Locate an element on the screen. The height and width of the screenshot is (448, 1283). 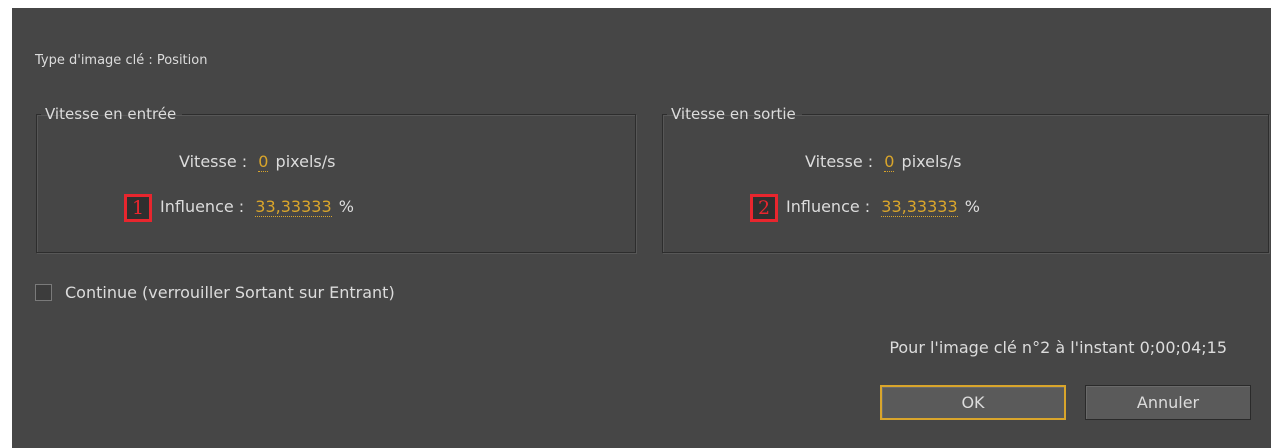
incoming-influence-row: Influence : 33,33333 % is located at coordinates (257, 207).